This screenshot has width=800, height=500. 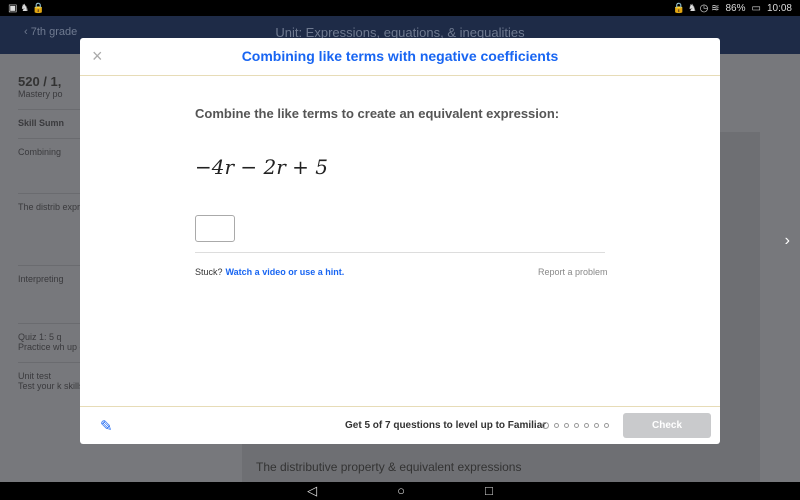 I want to click on progress-dots, so click(x=575, y=425).